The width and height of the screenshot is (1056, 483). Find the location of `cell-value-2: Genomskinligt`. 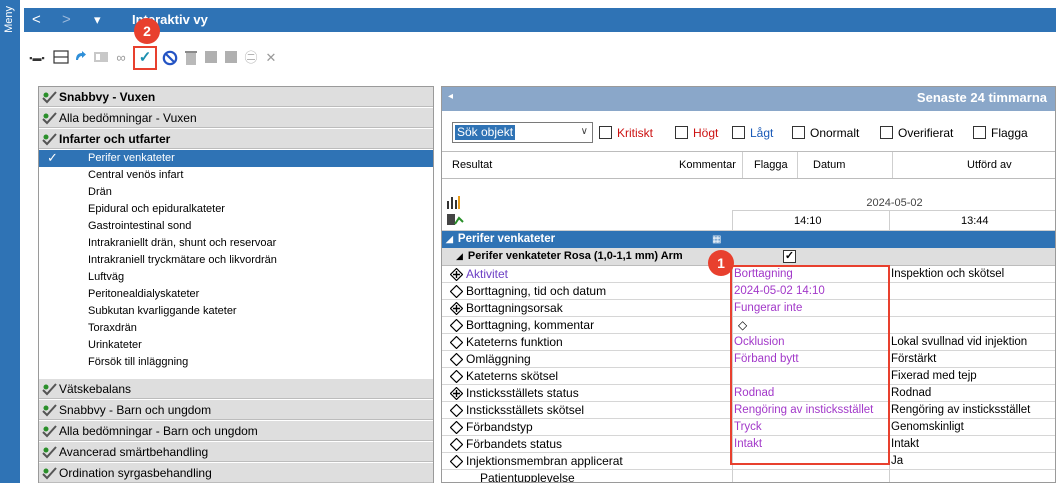

cell-value-2: Genomskinligt is located at coordinates (927, 427).